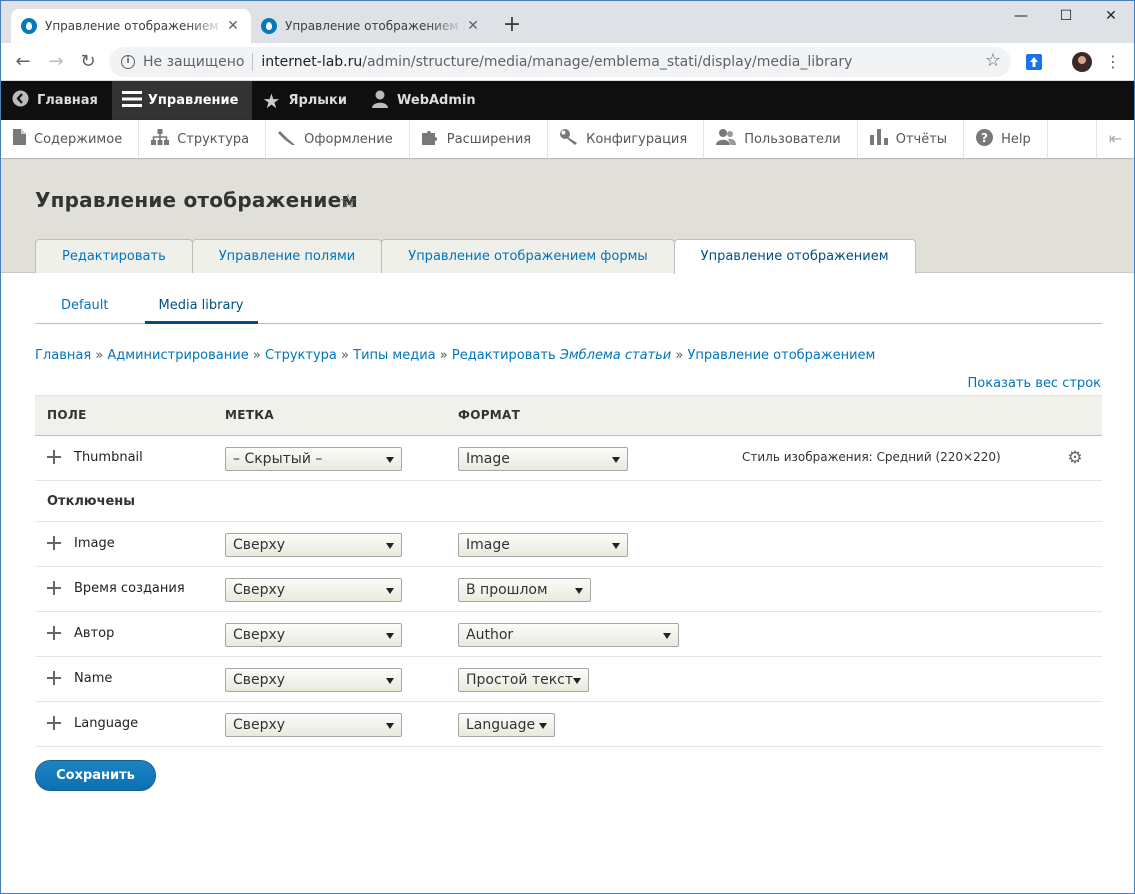  What do you see at coordinates (287, 139) in the screenshot?
I see `brush-icon` at bounding box center [287, 139].